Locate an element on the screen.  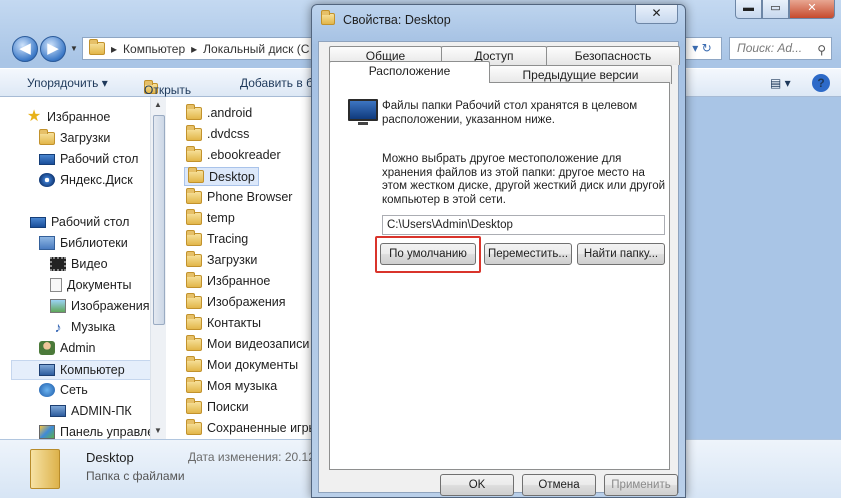
list-item: Поиски is located at coordinates (217, 405).